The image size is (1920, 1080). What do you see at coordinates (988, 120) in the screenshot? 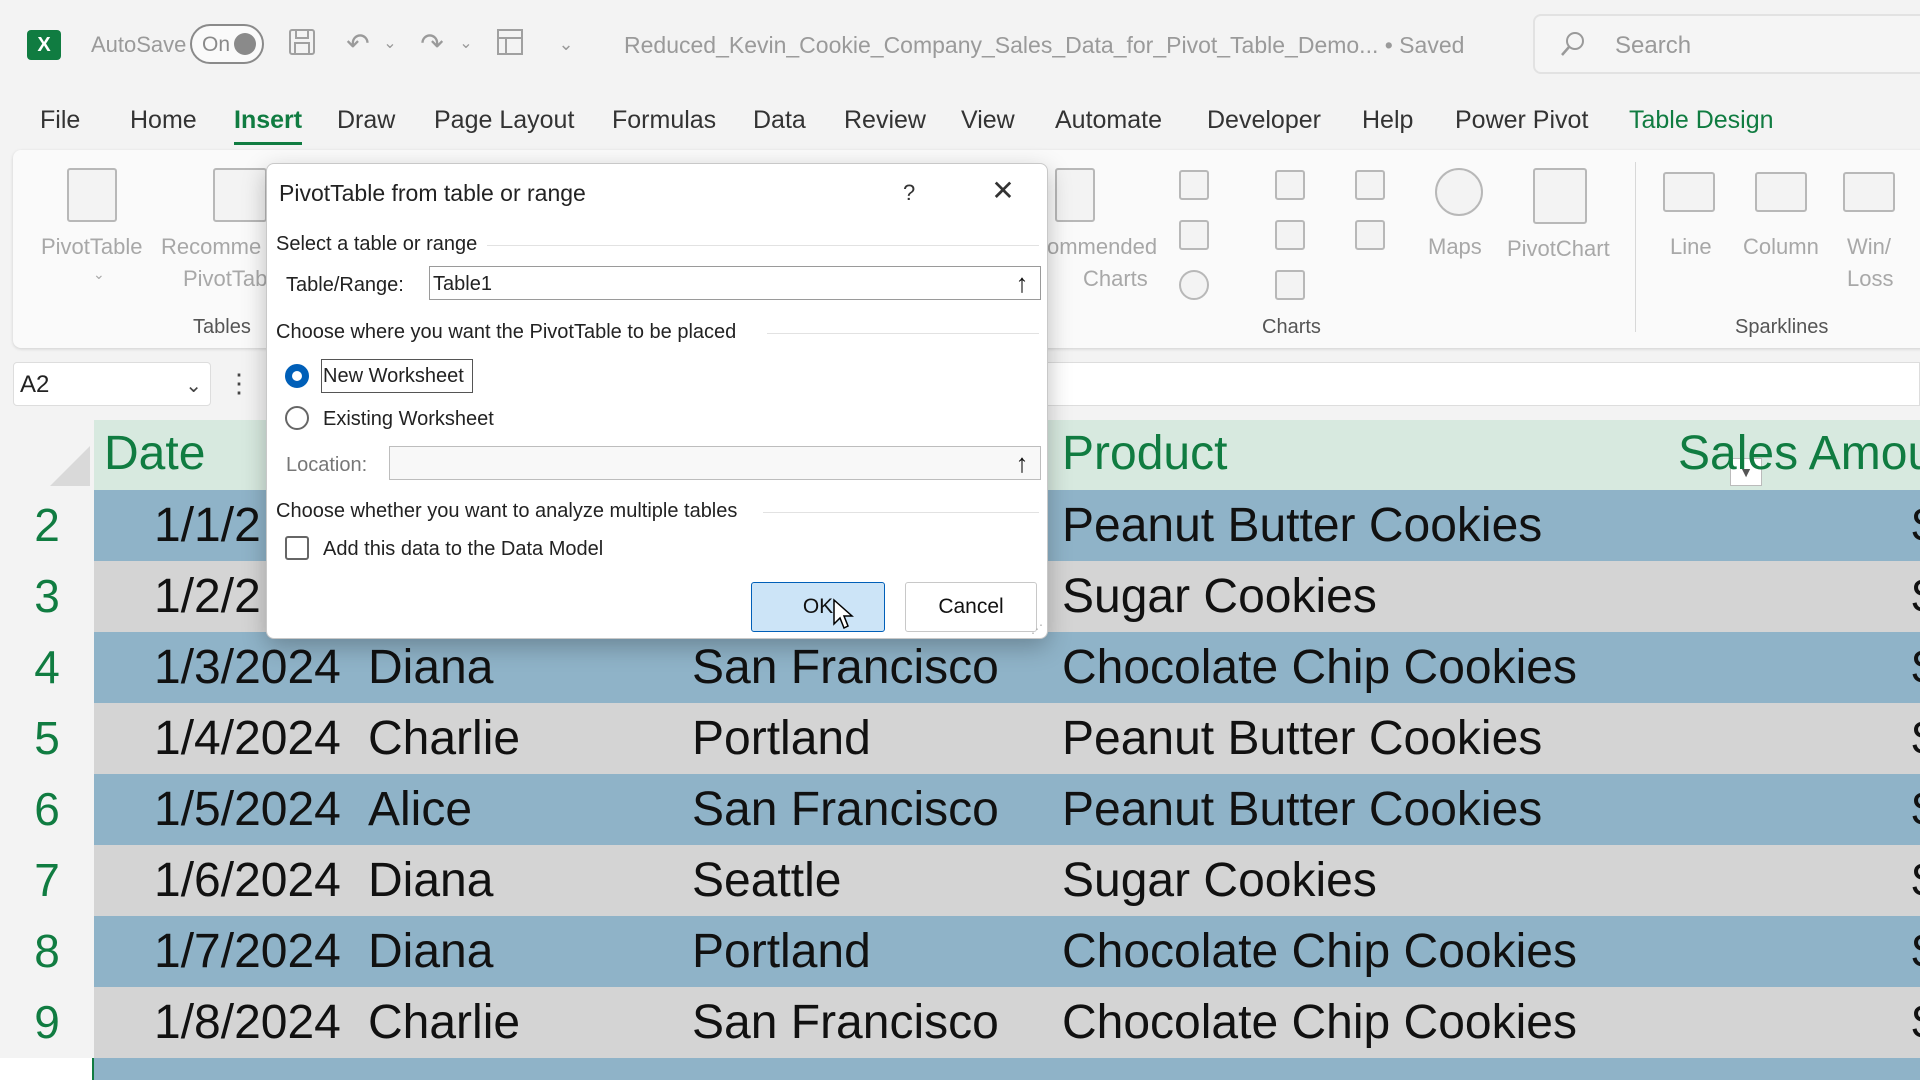
I see `tab-view: View` at bounding box center [988, 120].